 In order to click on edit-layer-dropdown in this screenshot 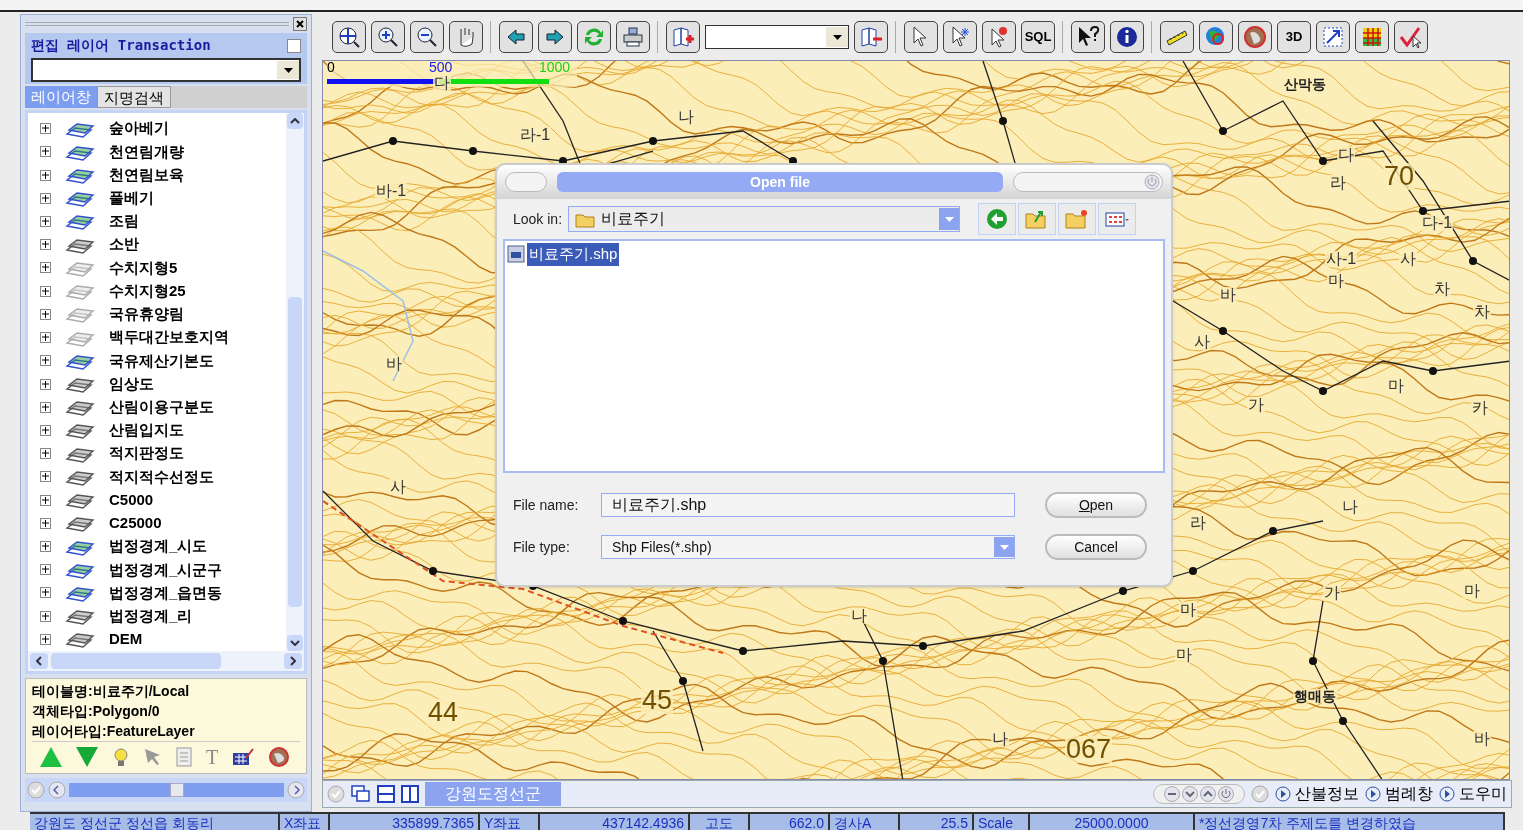, I will do `click(166, 70)`.